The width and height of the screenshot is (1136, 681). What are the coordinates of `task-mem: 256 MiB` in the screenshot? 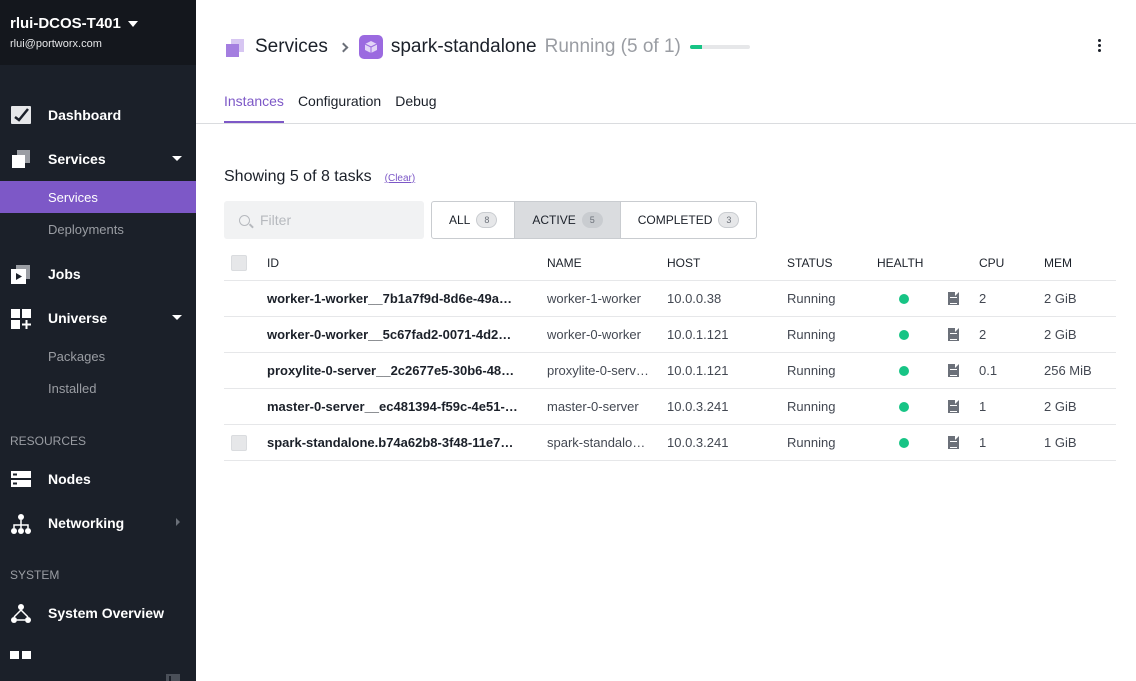 It's located at (1068, 370).